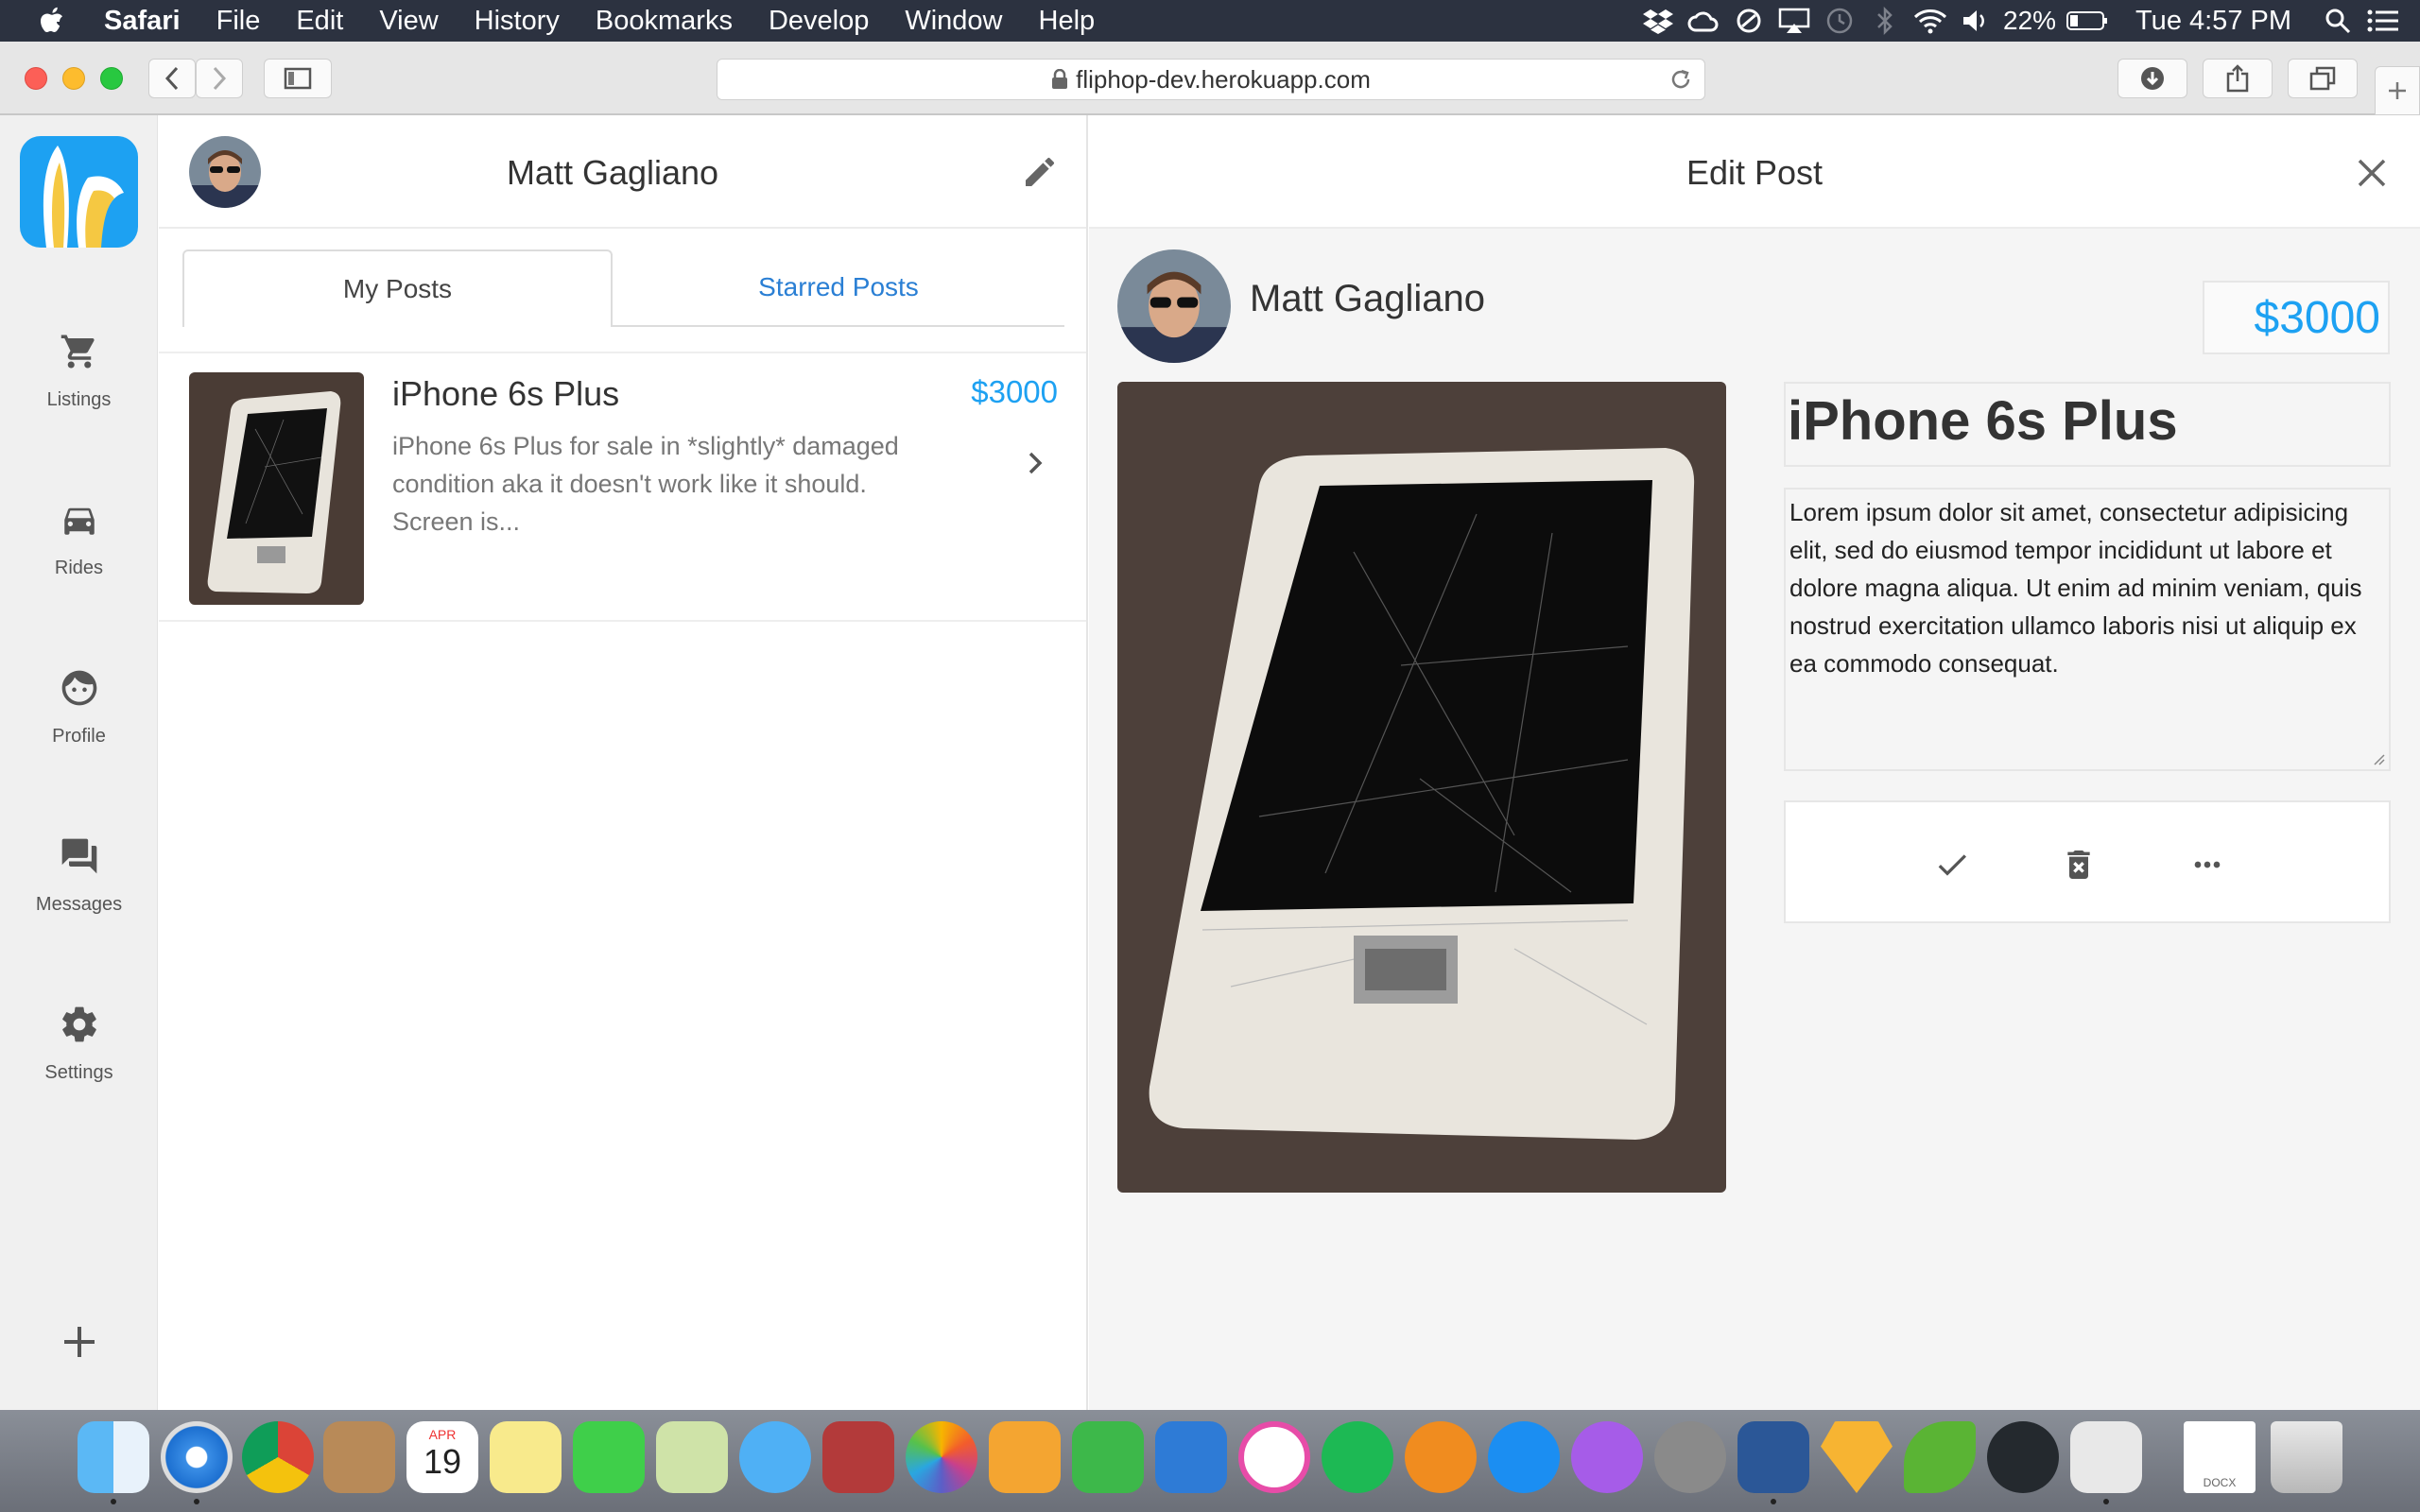  Describe the element at coordinates (79, 367) in the screenshot. I see `sidebar-item-listings: Listings` at that location.